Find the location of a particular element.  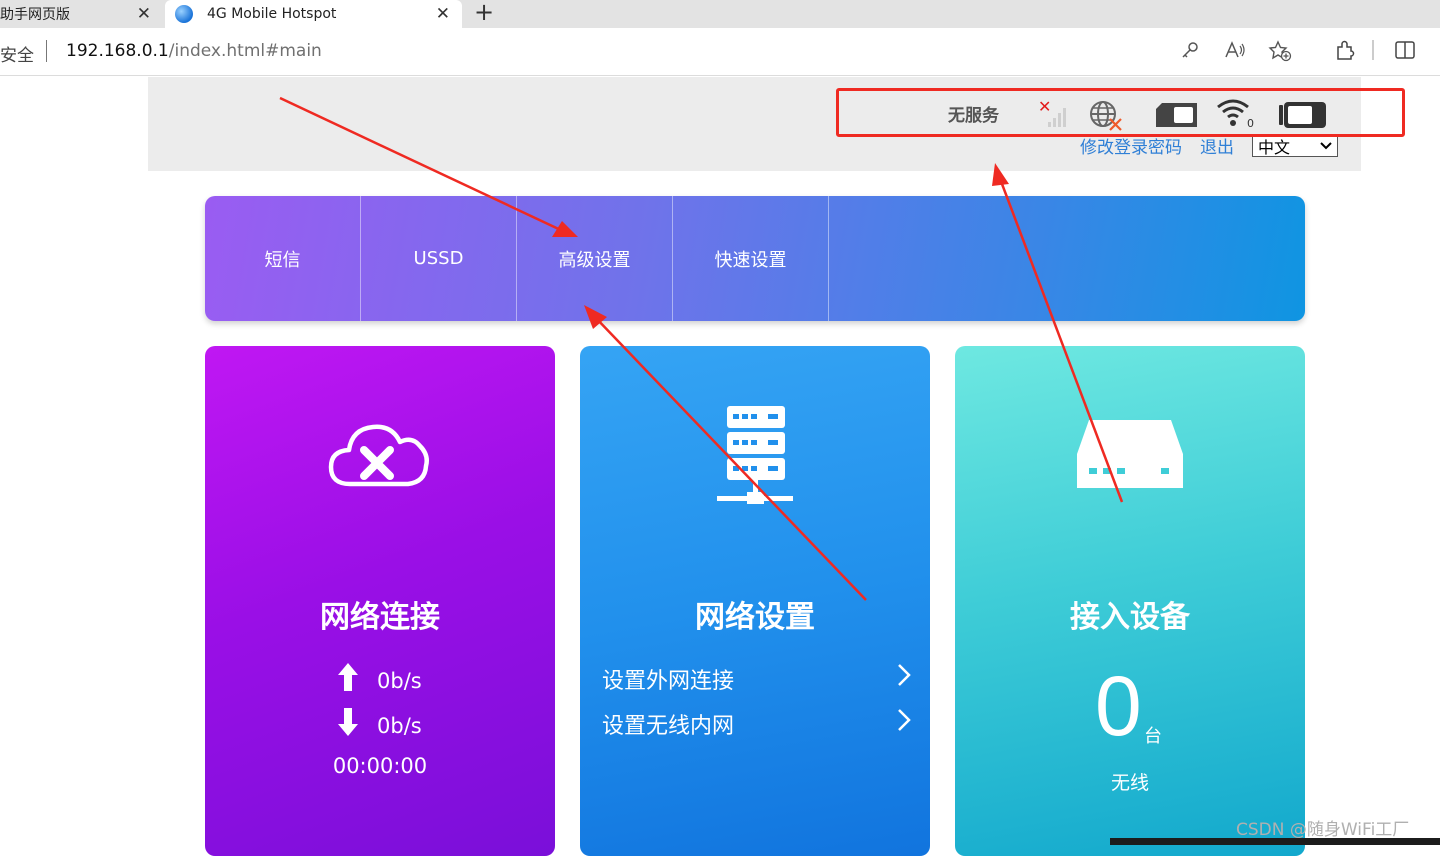

key-icon is located at coordinates (1190, 52).